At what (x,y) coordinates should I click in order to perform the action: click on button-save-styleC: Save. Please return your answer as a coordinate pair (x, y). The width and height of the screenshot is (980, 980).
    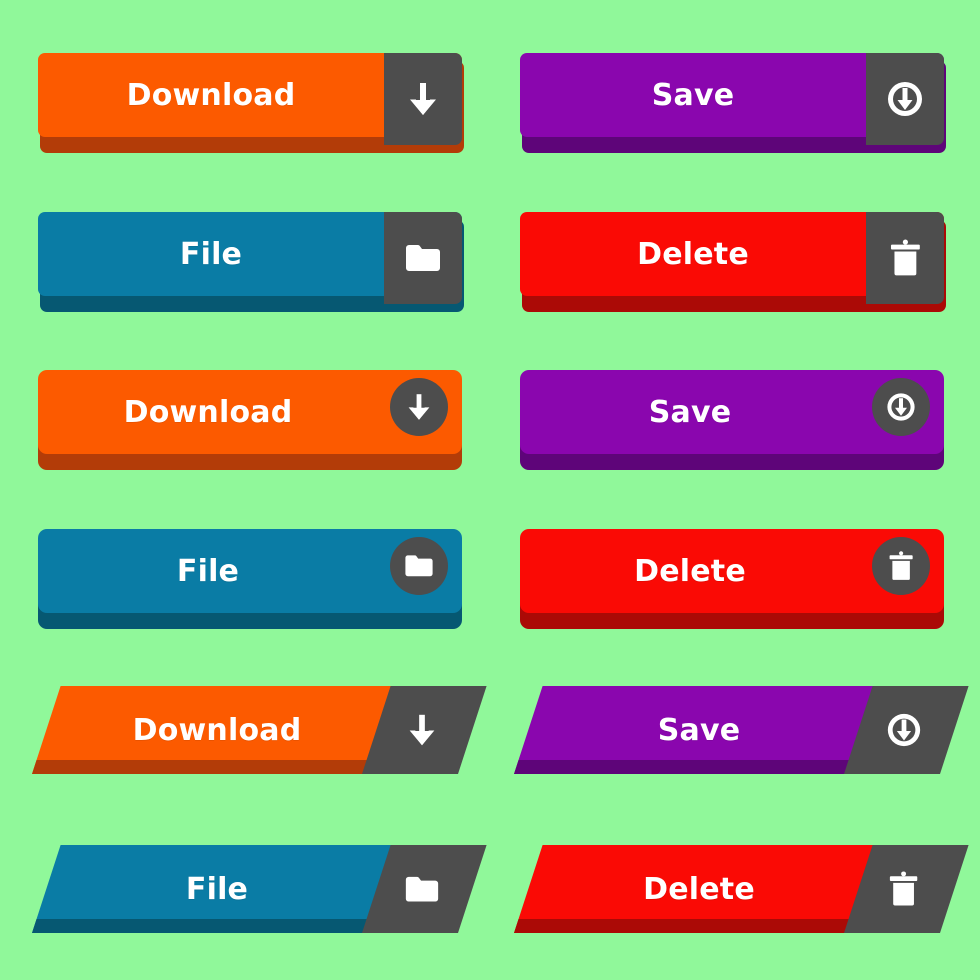
    Looking at the image, I should click on (741, 734).